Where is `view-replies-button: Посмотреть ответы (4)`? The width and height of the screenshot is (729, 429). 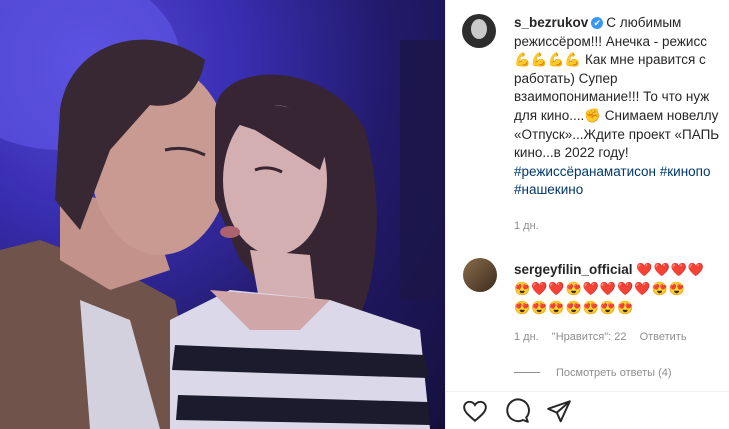 view-replies-button: Посмотреть ответы (4) is located at coordinates (593, 373).